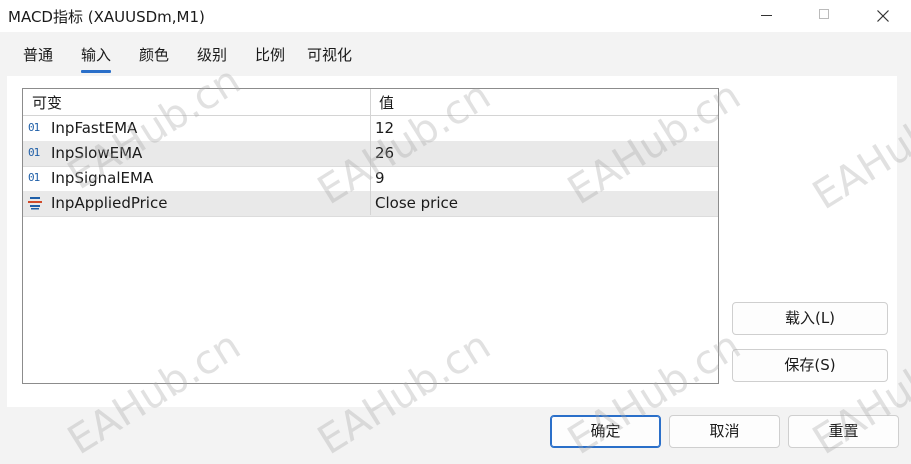 The height and width of the screenshot is (464, 911). What do you see at coordinates (843, 431) in the screenshot?
I see `reset-button: 重置` at bounding box center [843, 431].